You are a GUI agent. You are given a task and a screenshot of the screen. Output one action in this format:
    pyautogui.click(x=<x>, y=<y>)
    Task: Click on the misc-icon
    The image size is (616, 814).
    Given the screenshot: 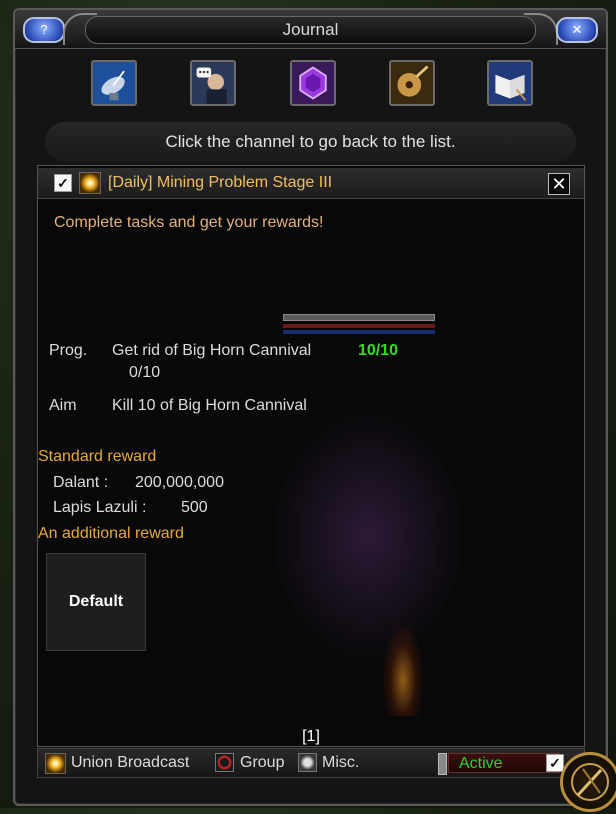 What is the action you would take?
    pyautogui.click(x=307, y=762)
    